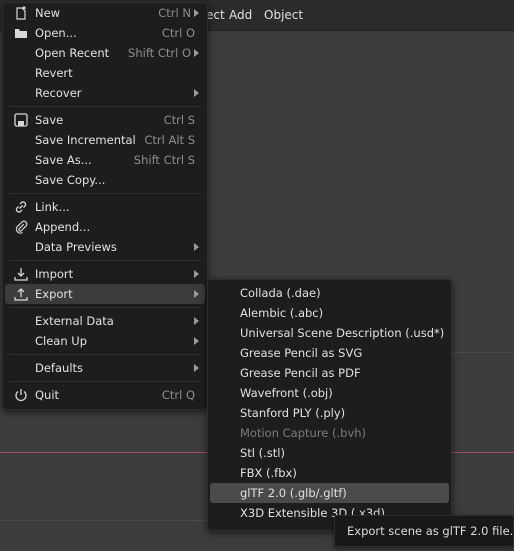 This screenshot has height=551, width=514. I want to click on export-usd: Universal Scene Description (.usd*), so click(329, 333).